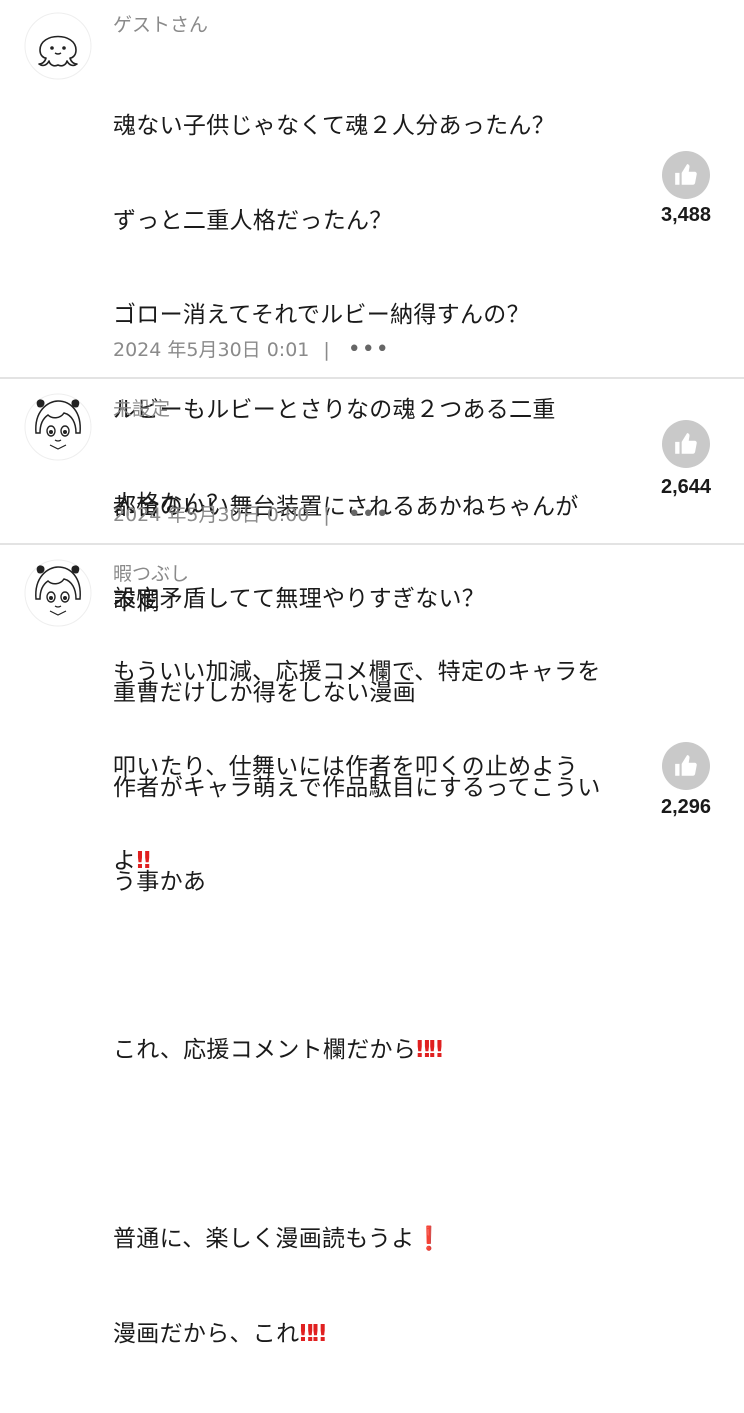  I want to click on comment-username: 暇つぶし, so click(151, 574).